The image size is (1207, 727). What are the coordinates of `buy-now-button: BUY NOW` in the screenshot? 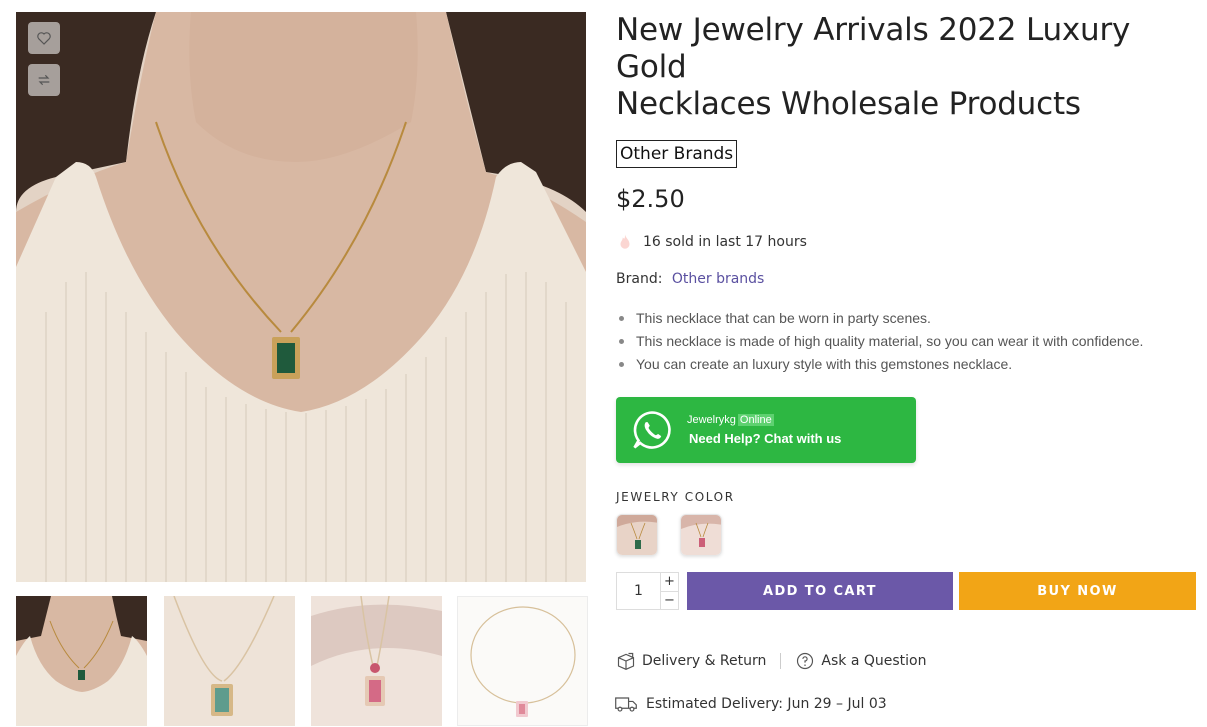 It's located at (1077, 591).